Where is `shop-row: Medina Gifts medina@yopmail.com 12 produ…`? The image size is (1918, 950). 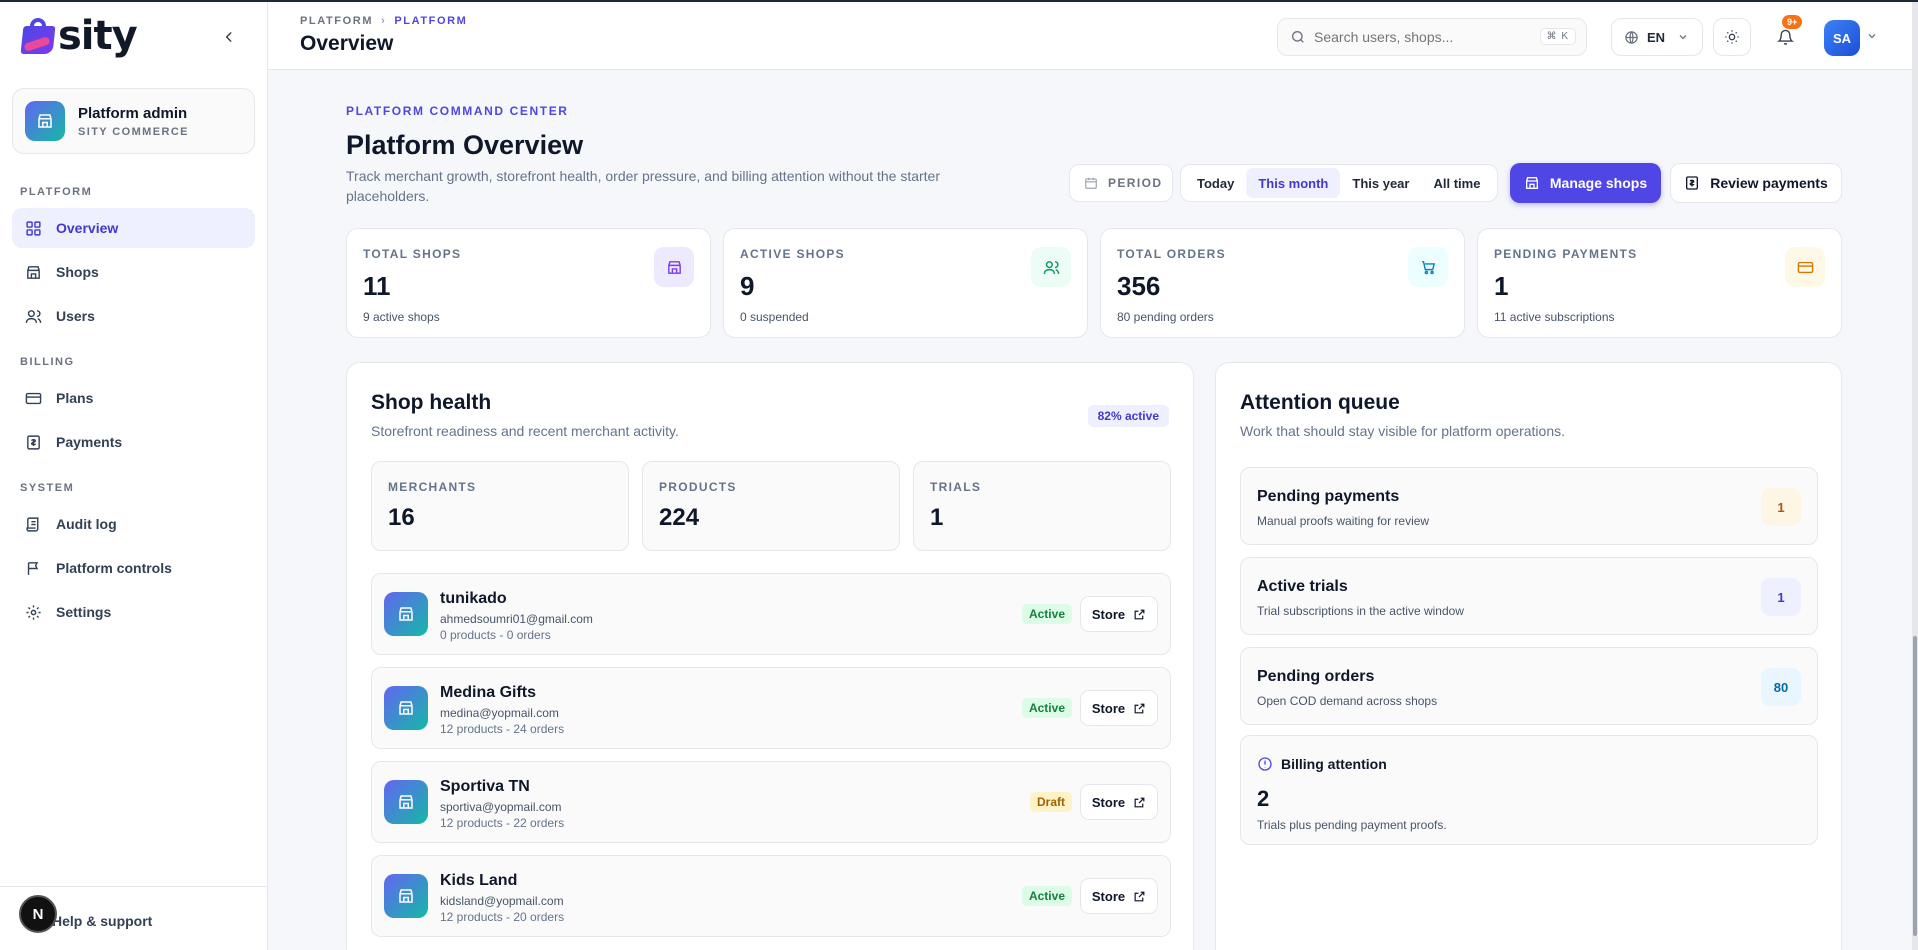
shop-row: Medina Gifts medina@yopmail.com 12 produ… is located at coordinates (771, 708).